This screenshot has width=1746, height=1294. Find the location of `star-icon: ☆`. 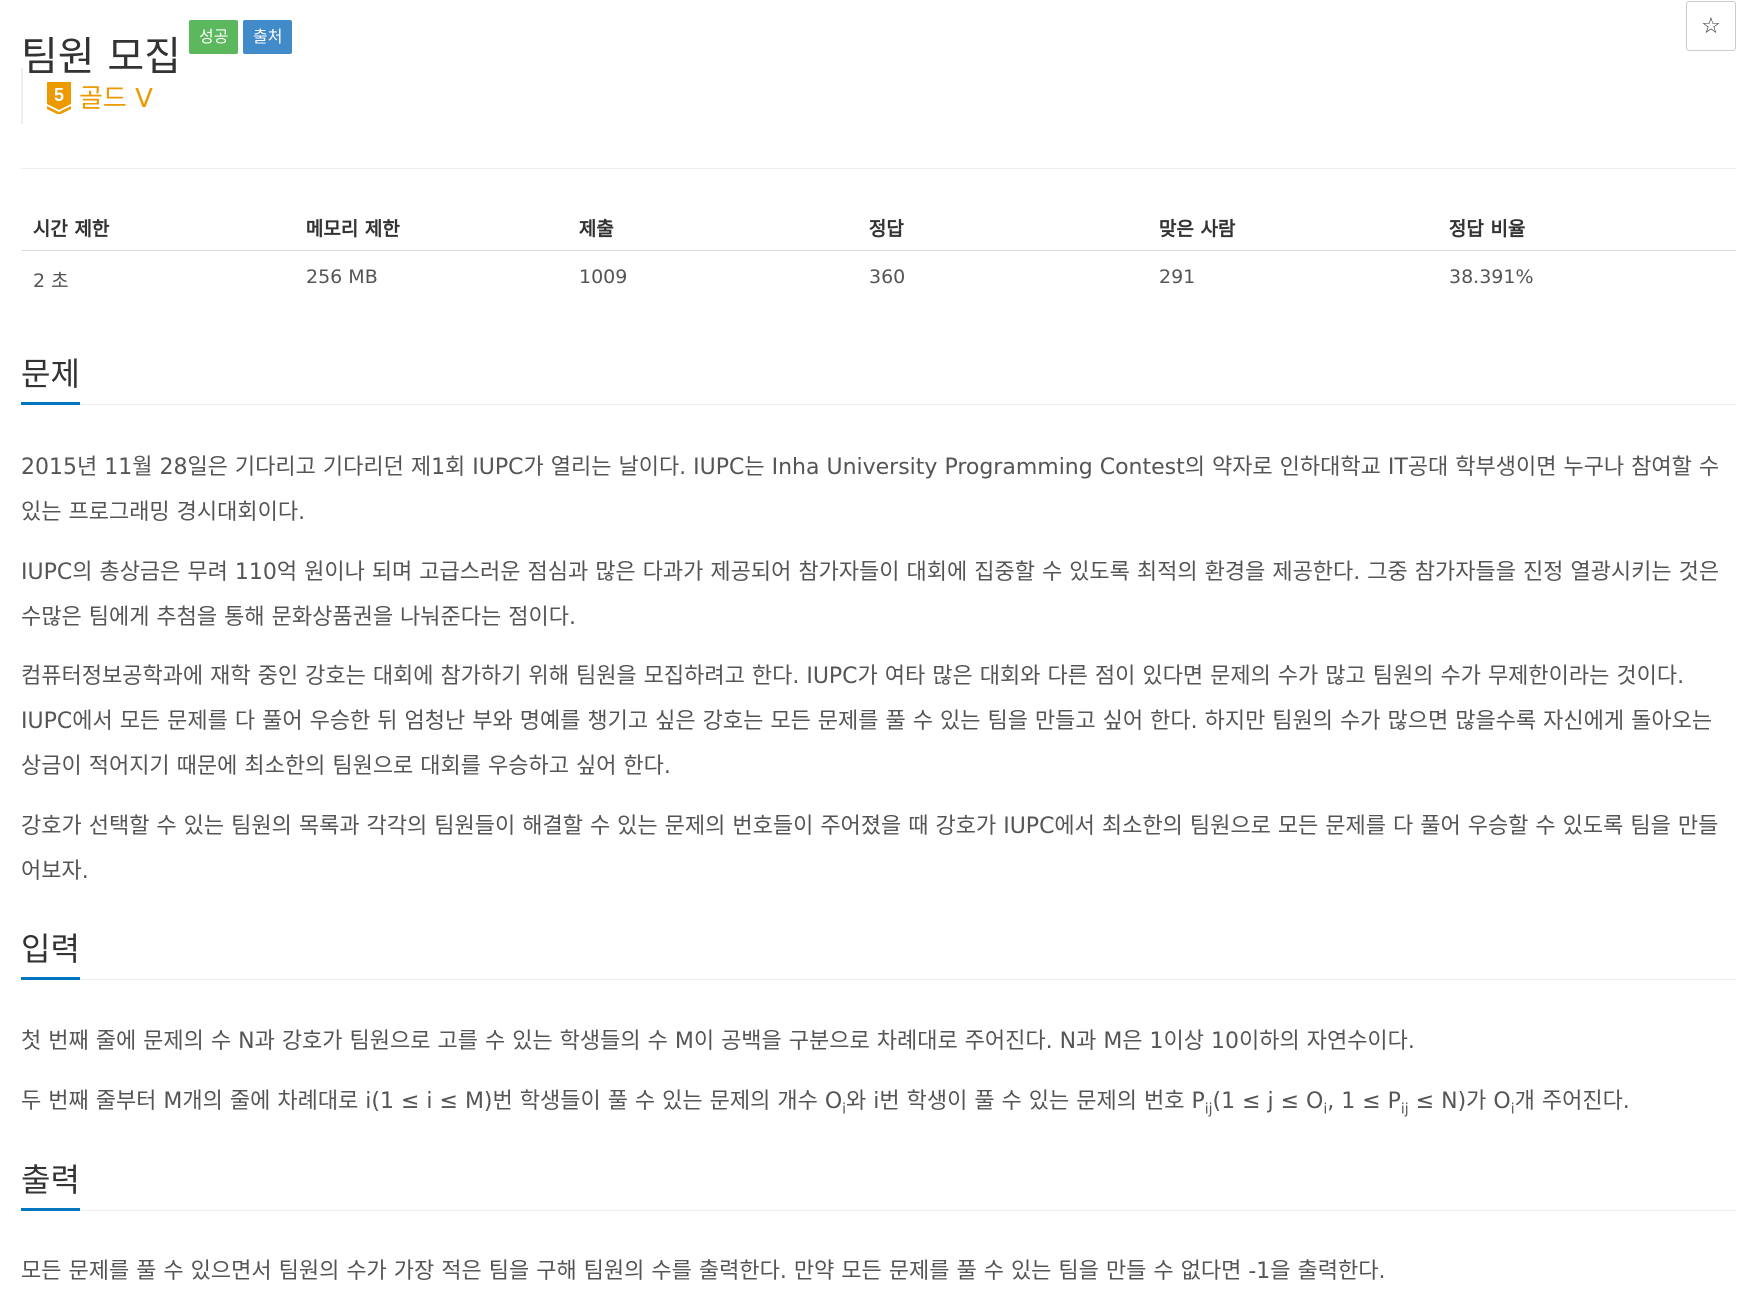

star-icon: ☆ is located at coordinates (1711, 26).